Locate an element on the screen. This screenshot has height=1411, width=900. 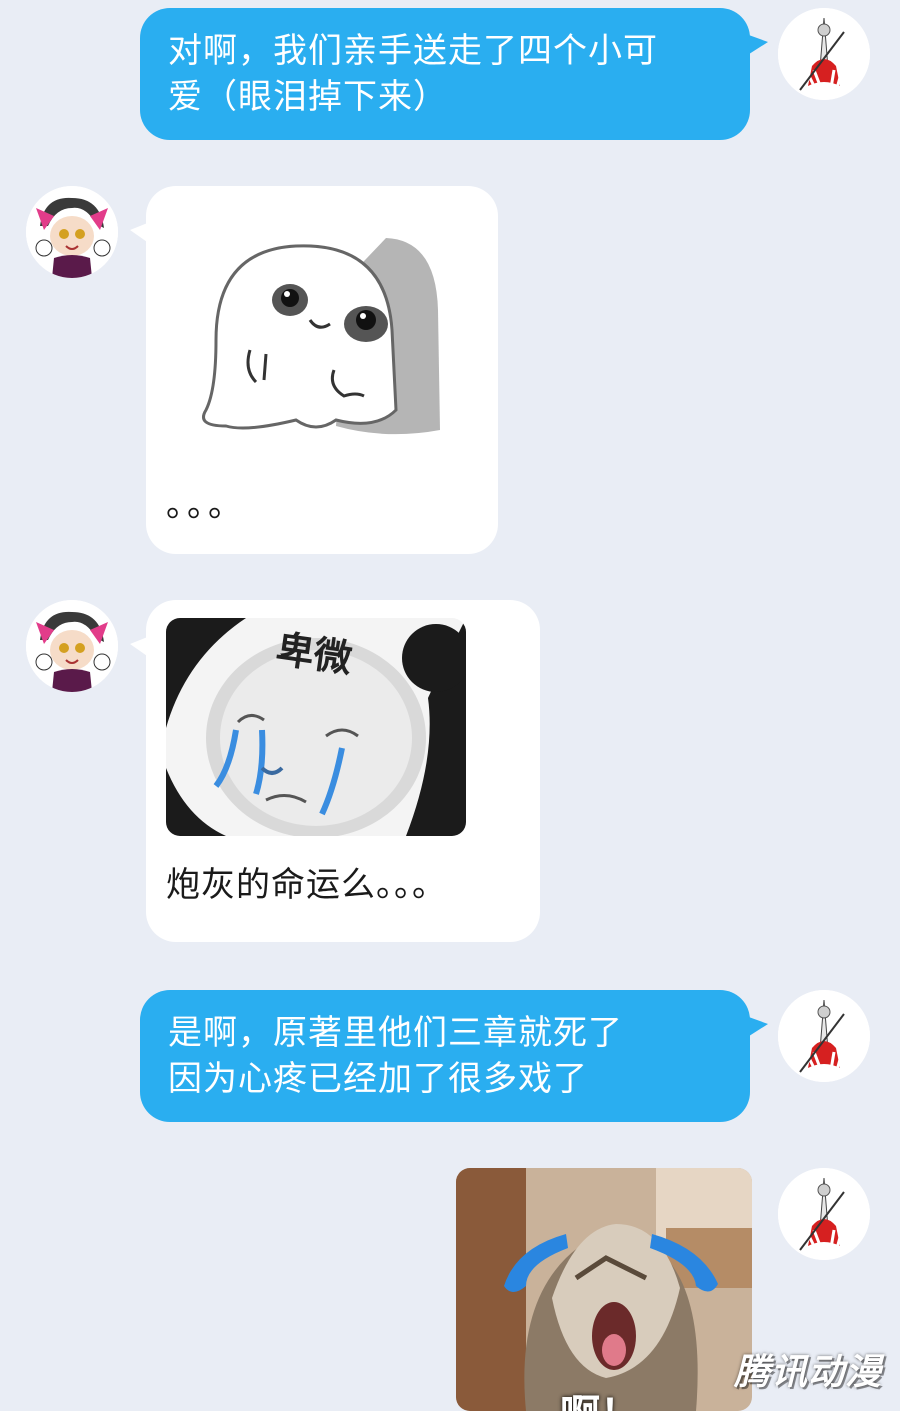
ghost-peeking-icon is located at coordinates (321, 336).